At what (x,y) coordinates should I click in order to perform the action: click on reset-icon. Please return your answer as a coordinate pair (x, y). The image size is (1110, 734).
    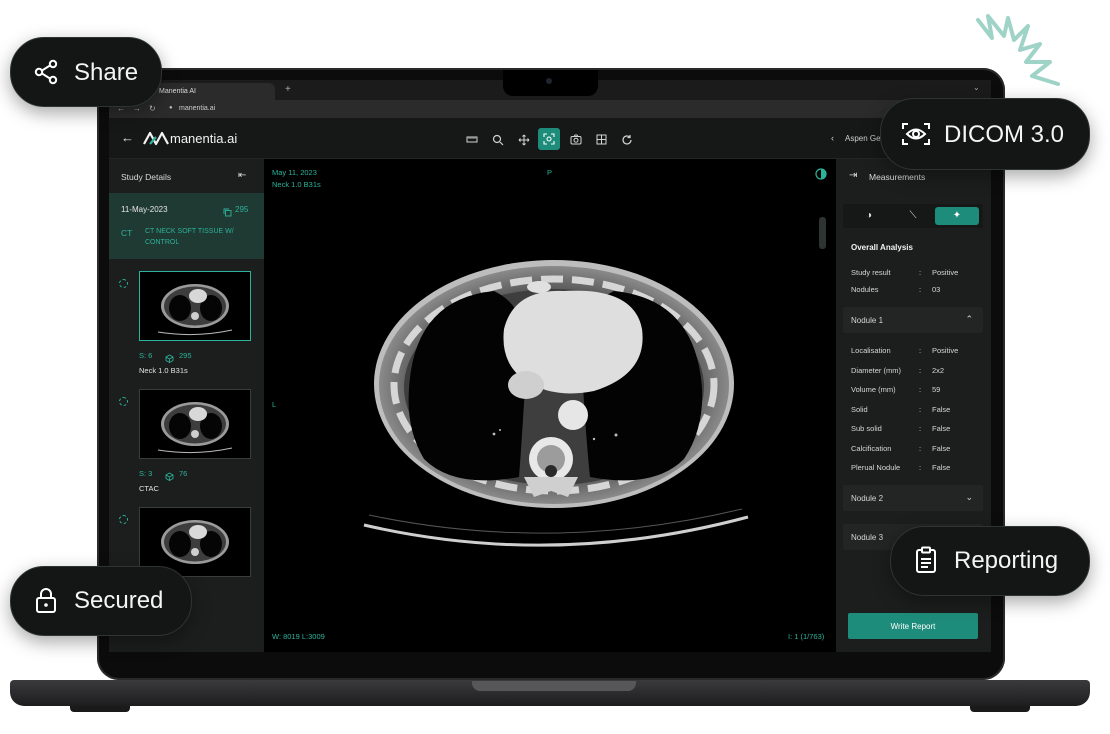
    Looking at the image, I should click on (627, 140).